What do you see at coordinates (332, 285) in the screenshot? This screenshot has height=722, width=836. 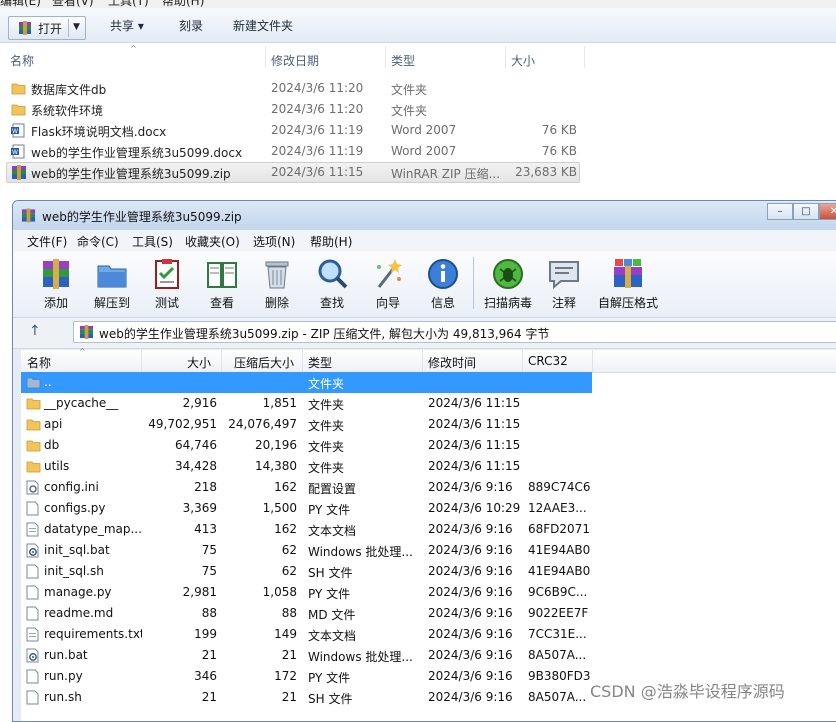 I see `find-button: 查找` at bounding box center [332, 285].